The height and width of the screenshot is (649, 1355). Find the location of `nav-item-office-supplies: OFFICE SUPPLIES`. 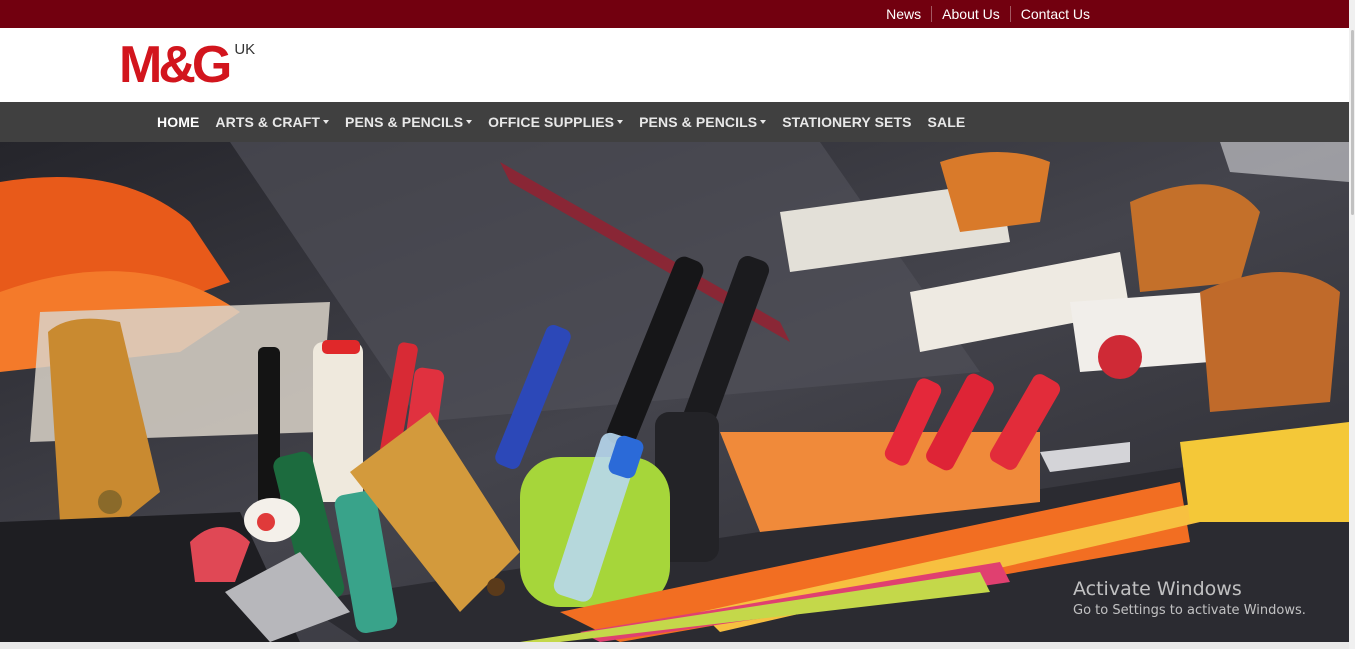

nav-item-office-supplies: OFFICE SUPPLIES is located at coordinates (555, 122).